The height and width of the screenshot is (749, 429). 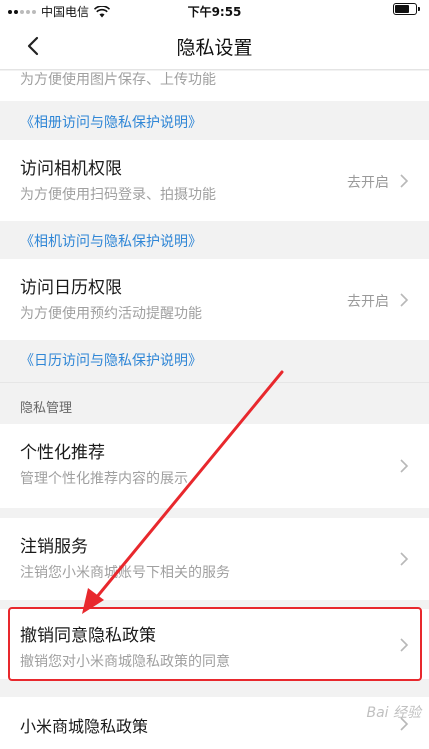 What do you see at coordinates (71, 288) in the screenshot?
I see `calendar-permission-title: 访问日历权限` at bounding box center [71, 288].